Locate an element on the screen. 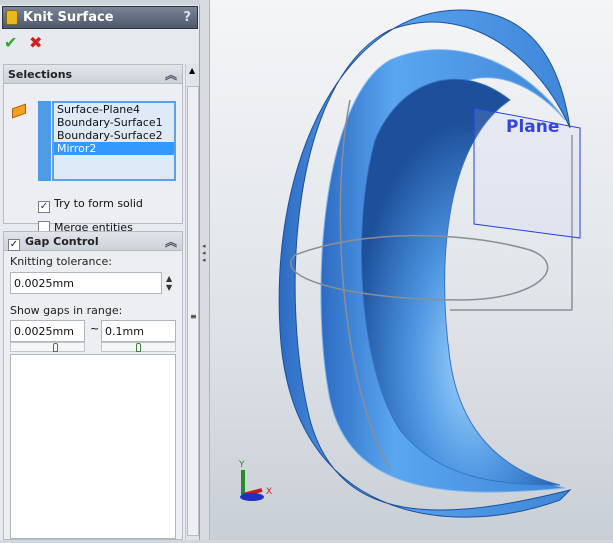  surface-selection-icon is located at coordinates (19, 111).